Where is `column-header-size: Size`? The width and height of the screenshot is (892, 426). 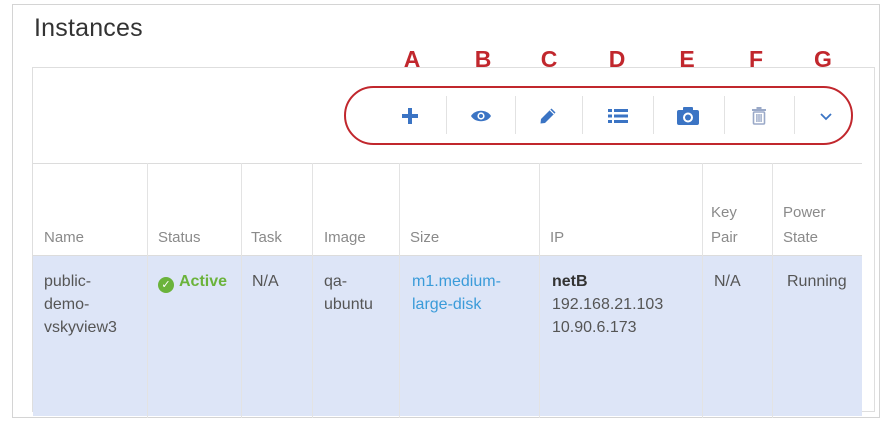 column-header-size: Size is located at coordinates (424, 237).